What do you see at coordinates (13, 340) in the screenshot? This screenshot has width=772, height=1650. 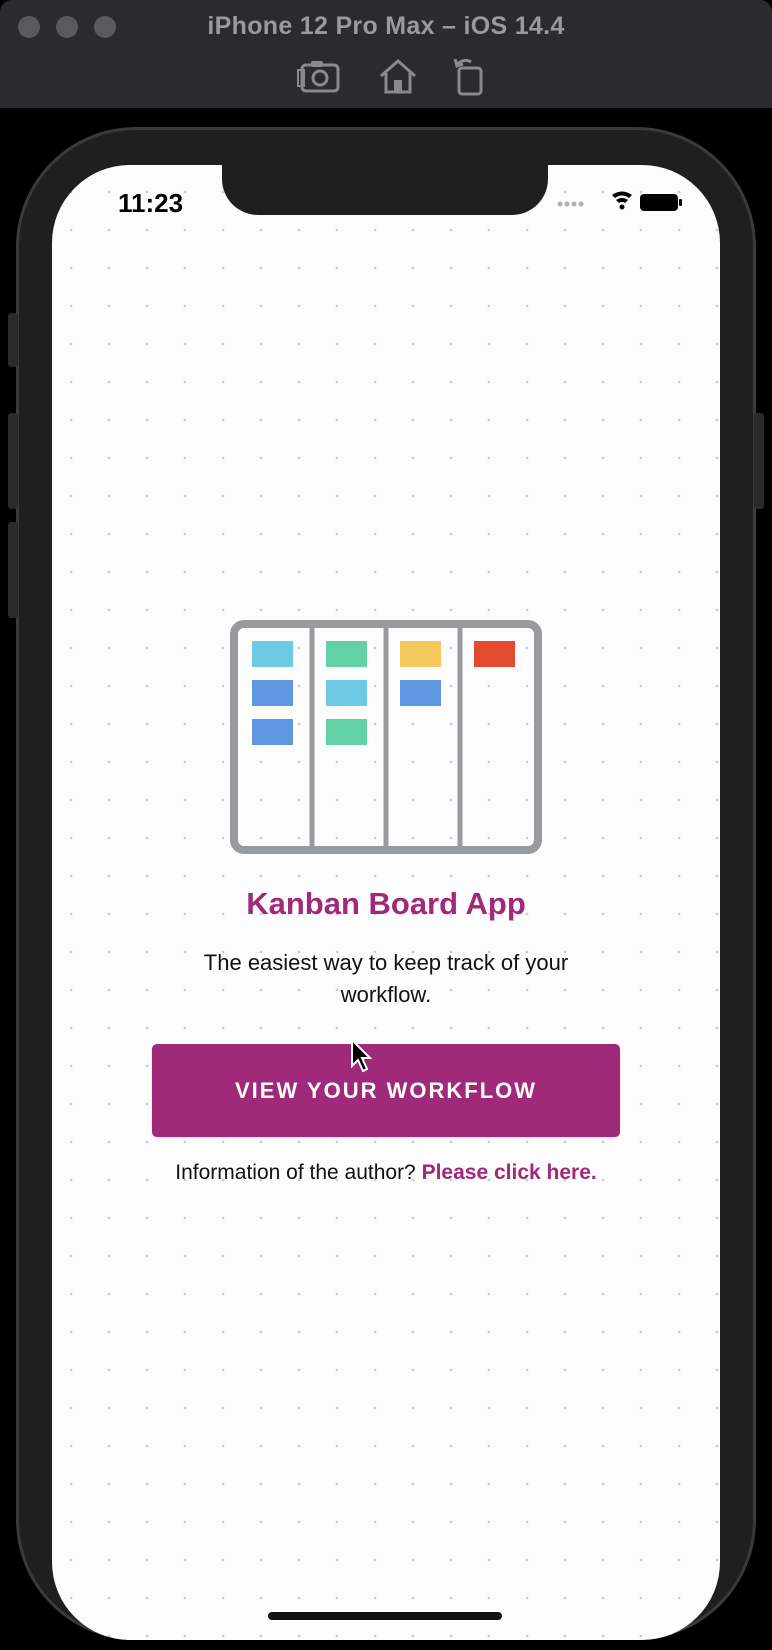 I see `mute-switch` at bounding box center [13, 340].